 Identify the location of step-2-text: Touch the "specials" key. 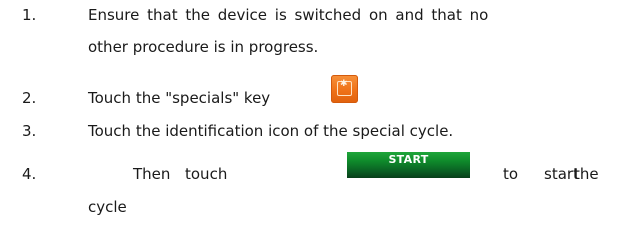
(179, 98).